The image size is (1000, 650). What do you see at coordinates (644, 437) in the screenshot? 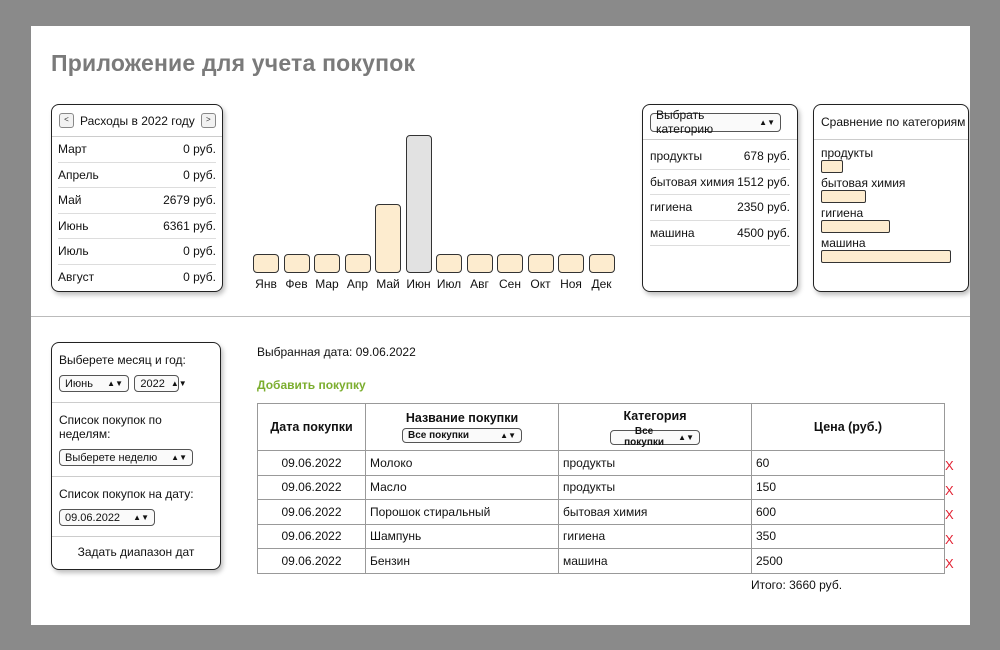
I see `category-filter-value: Все покупки` at bounding box center [644, 437].